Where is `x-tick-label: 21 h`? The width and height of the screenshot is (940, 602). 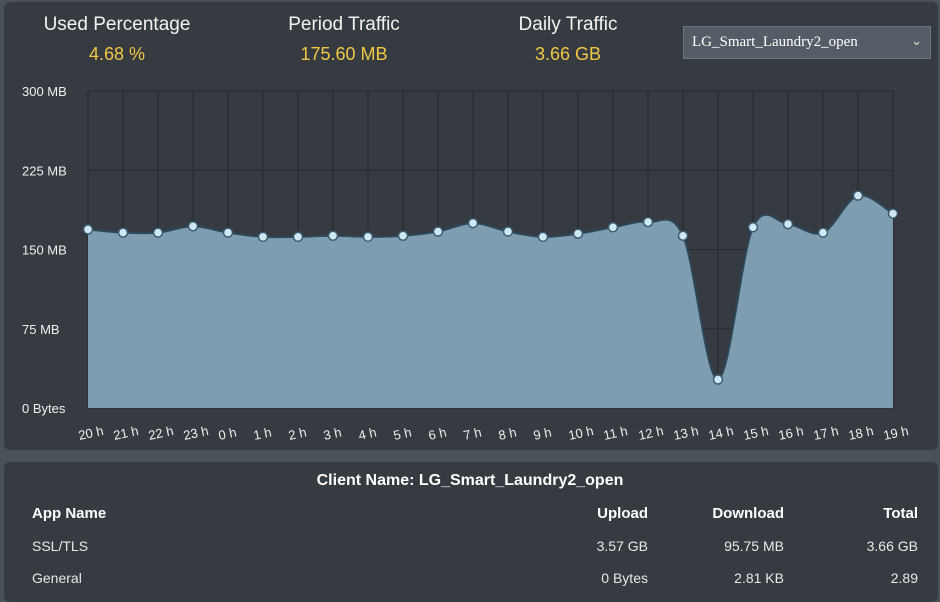 x-tick-label: 21 h is located at coordinates (126, 433).